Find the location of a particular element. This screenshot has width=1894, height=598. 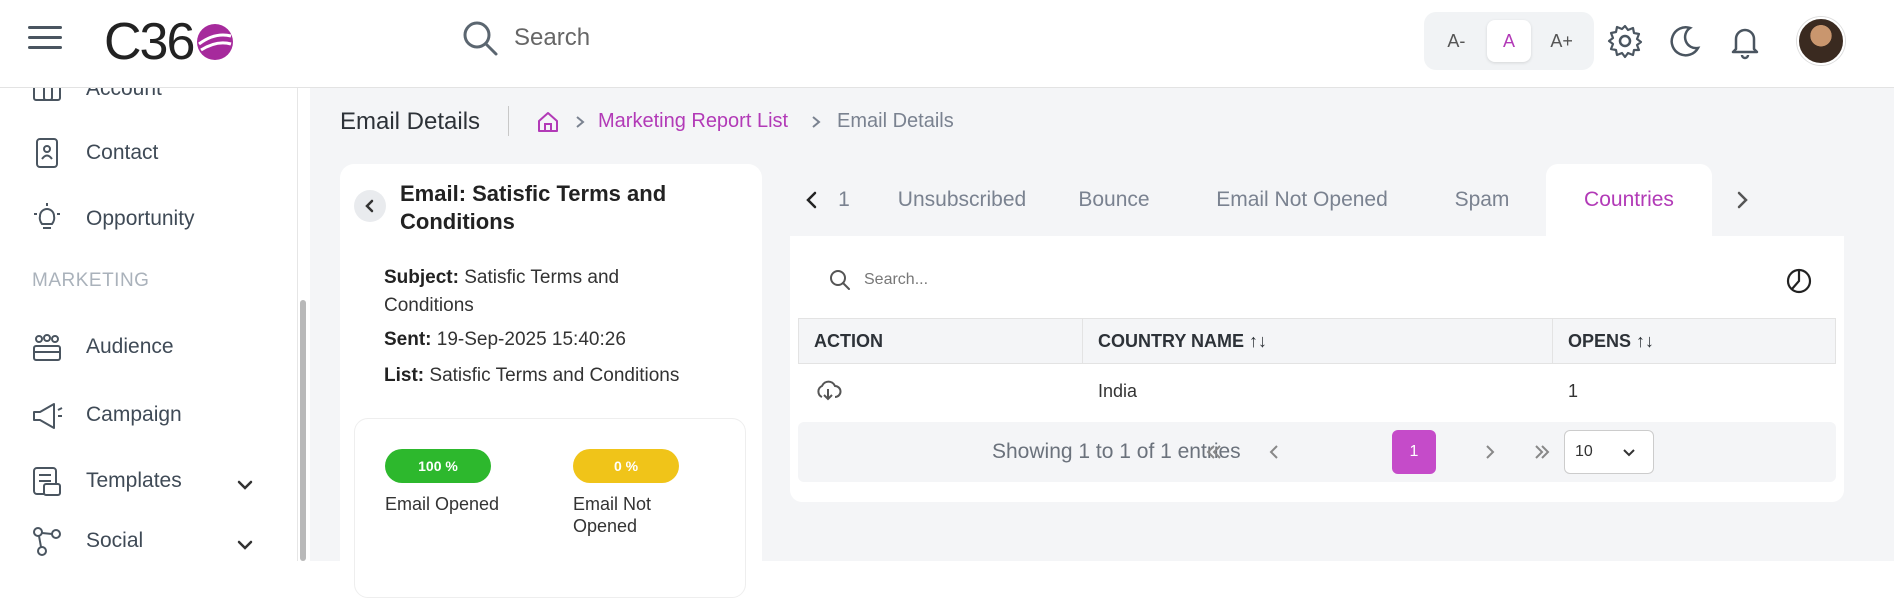

cloud-download-icon is located at coordinates (828, 391).